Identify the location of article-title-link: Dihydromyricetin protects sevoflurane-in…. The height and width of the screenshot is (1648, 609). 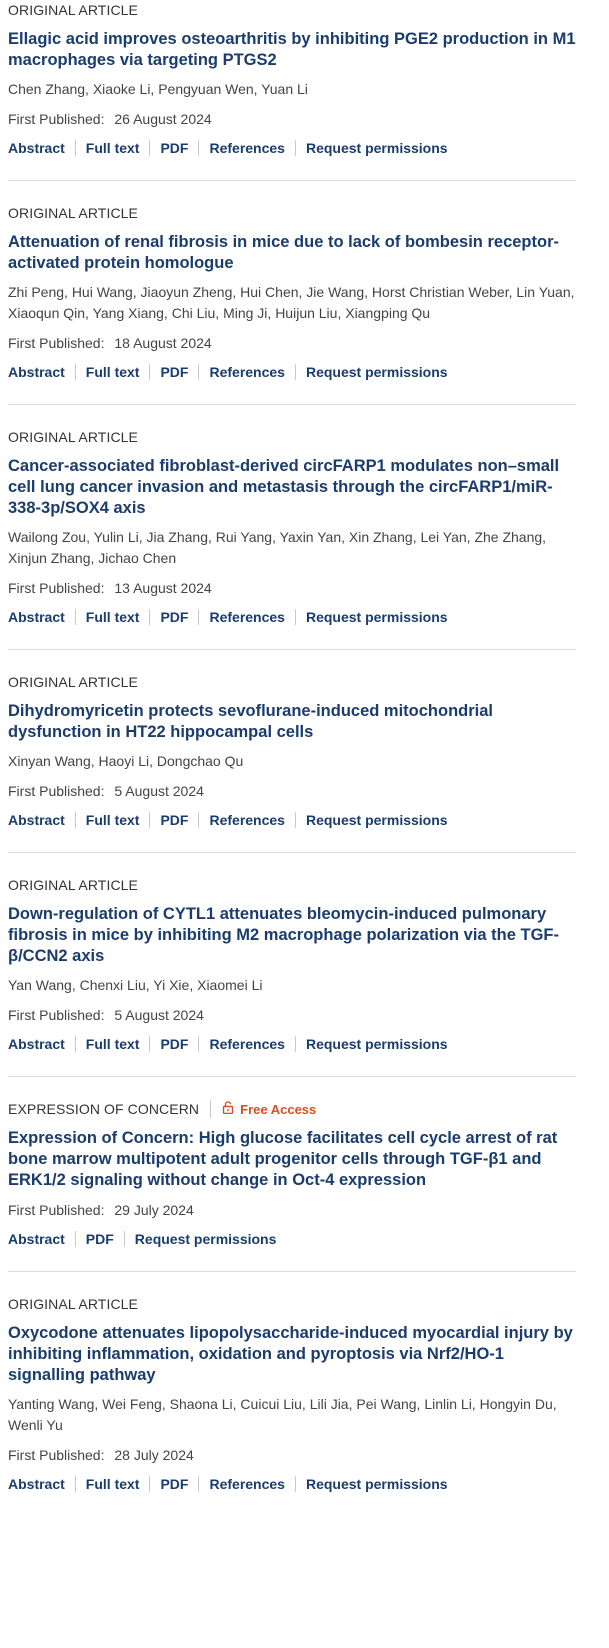
(292, 722).